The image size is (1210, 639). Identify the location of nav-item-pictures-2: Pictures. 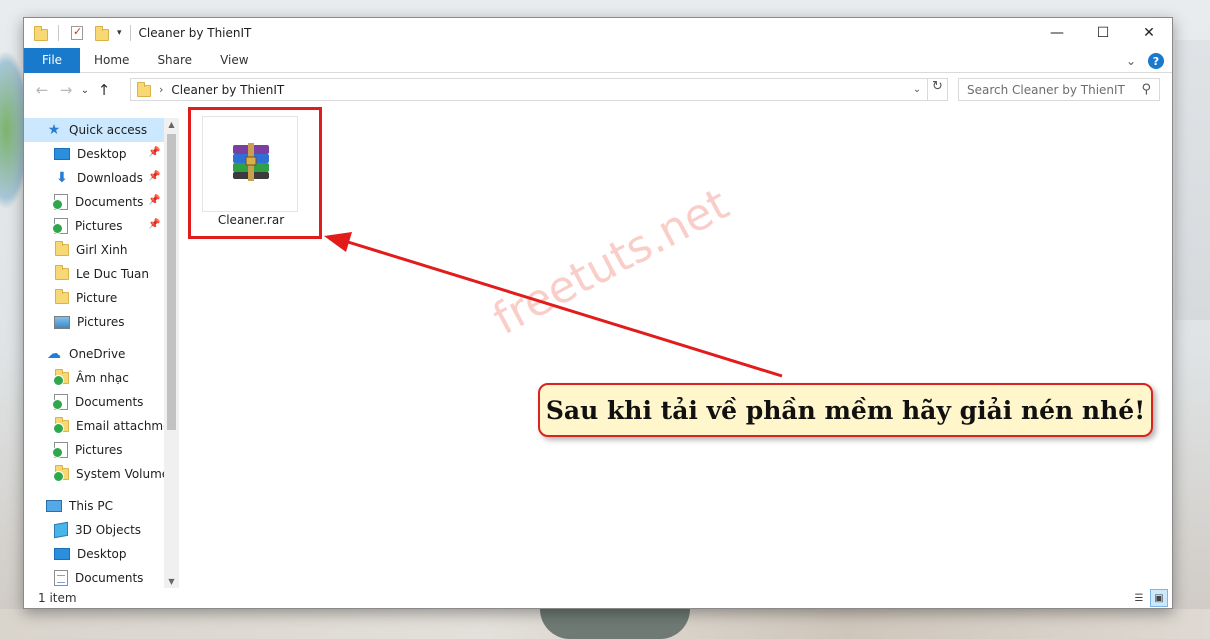
(101, 322).